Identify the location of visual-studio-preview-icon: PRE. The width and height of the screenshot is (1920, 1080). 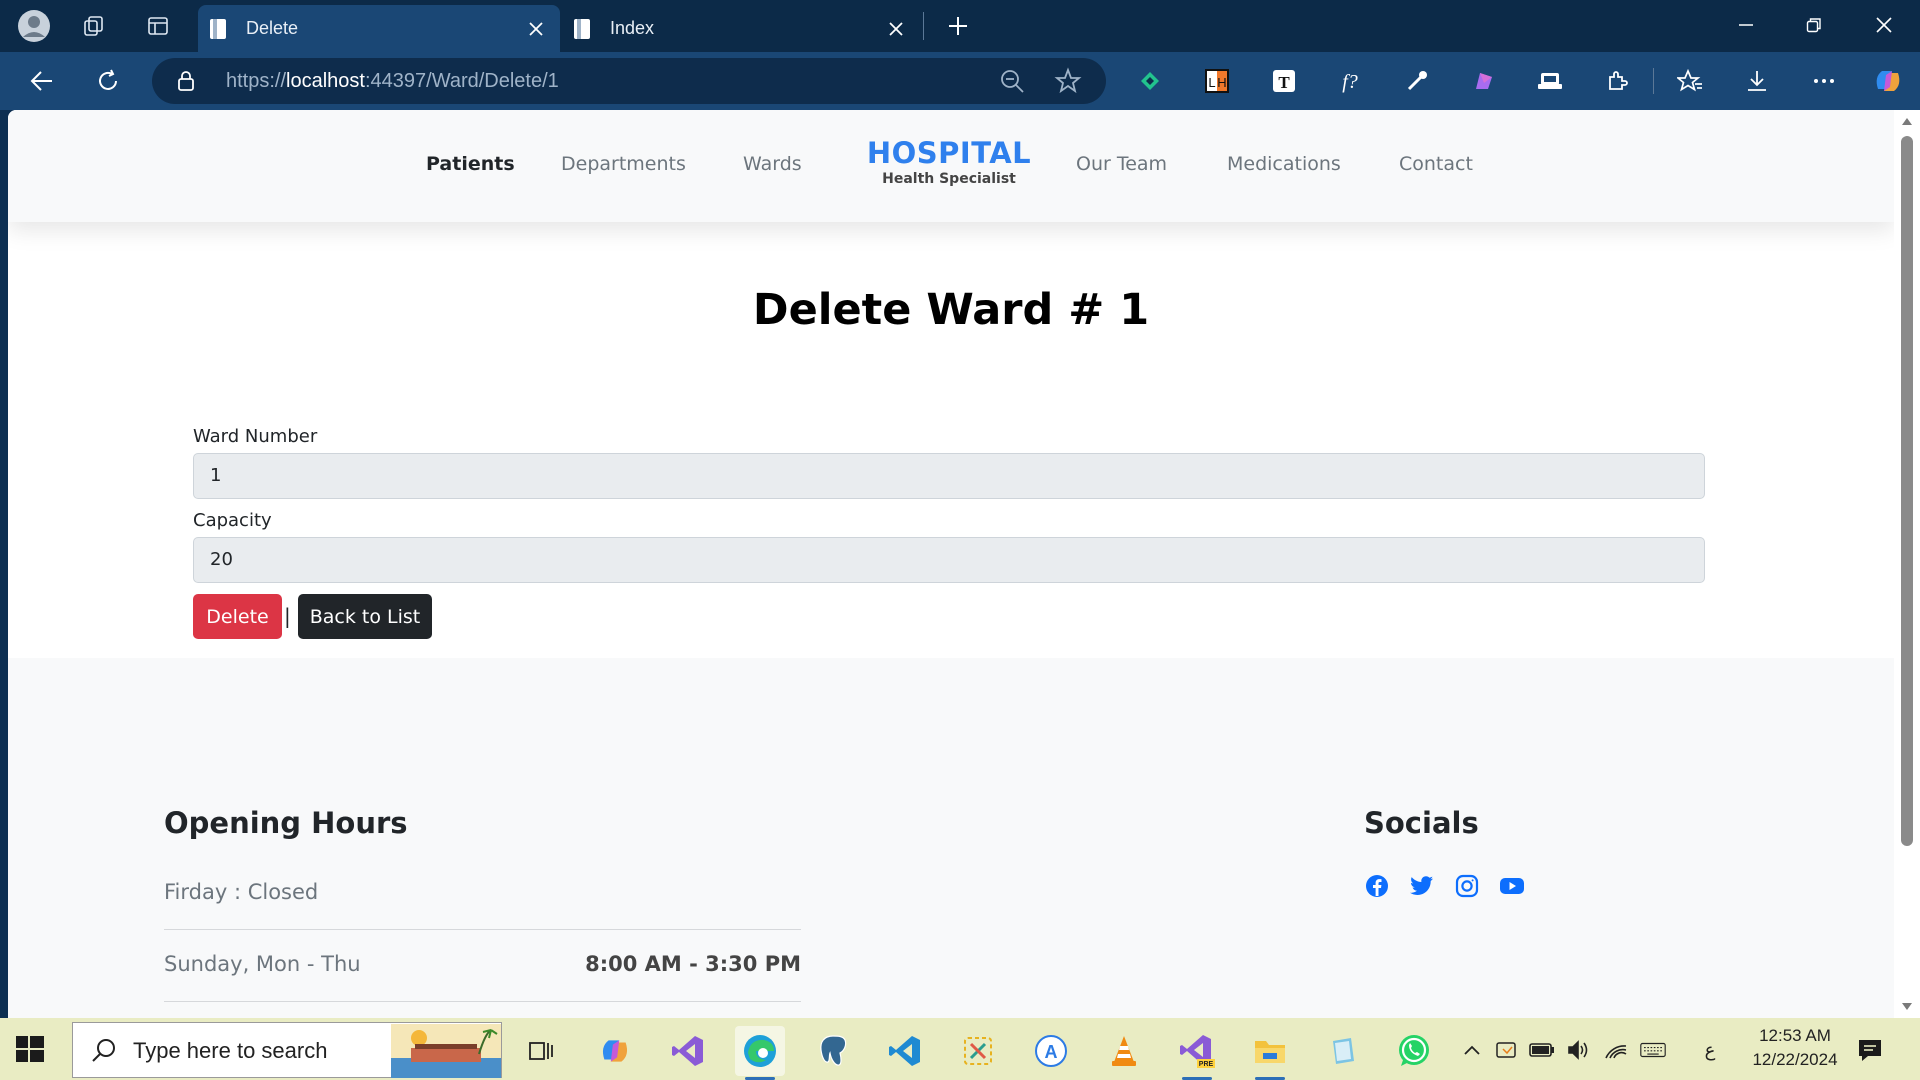
(1197, 1053).